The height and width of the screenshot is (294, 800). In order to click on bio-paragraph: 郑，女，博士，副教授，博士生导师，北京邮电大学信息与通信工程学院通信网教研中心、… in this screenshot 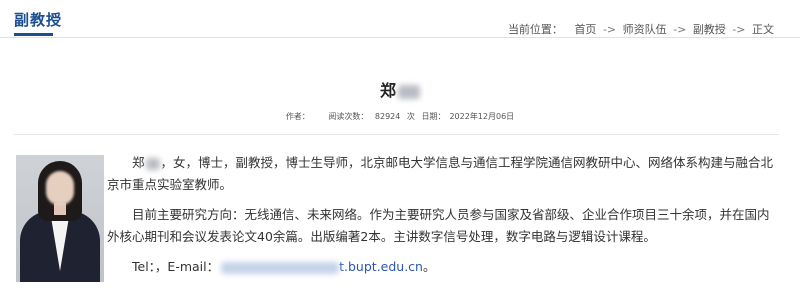, I will do `click(444, 174)`.